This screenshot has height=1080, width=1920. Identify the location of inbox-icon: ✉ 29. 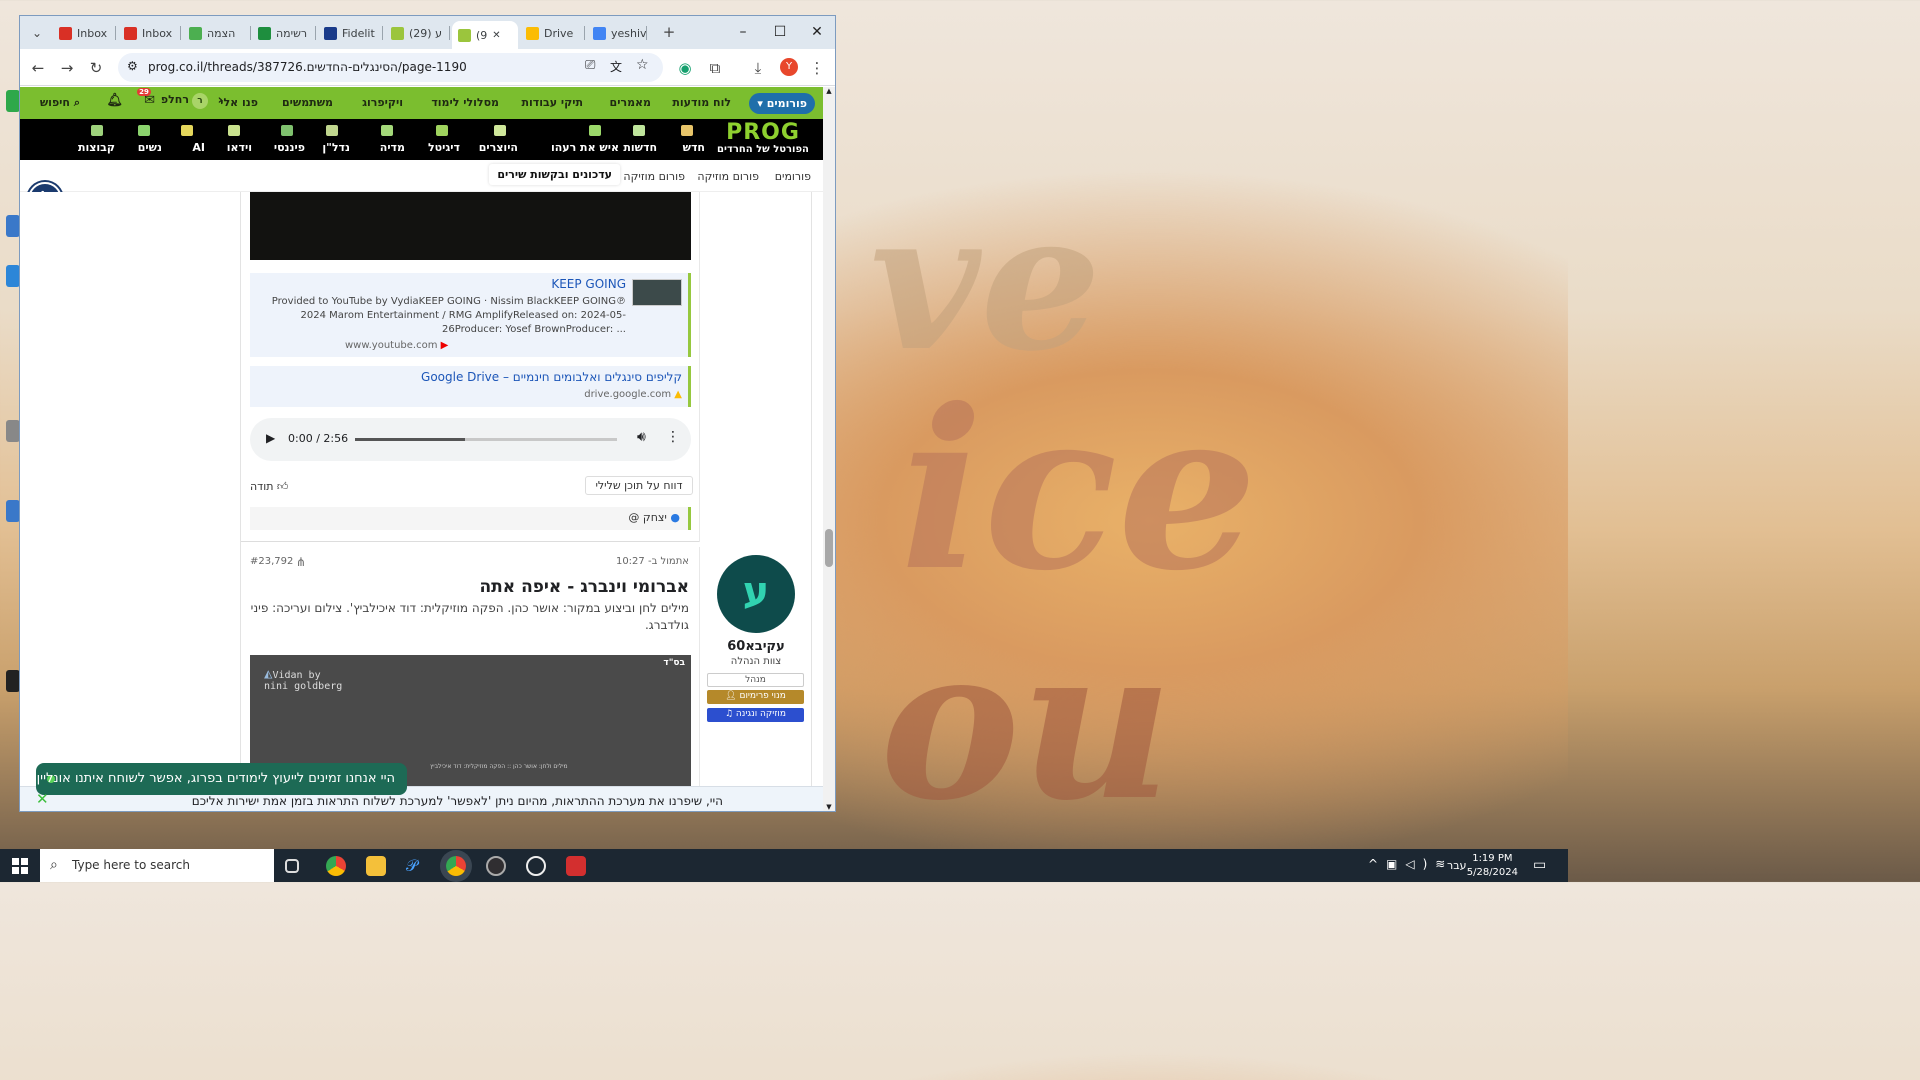
(146, 98).